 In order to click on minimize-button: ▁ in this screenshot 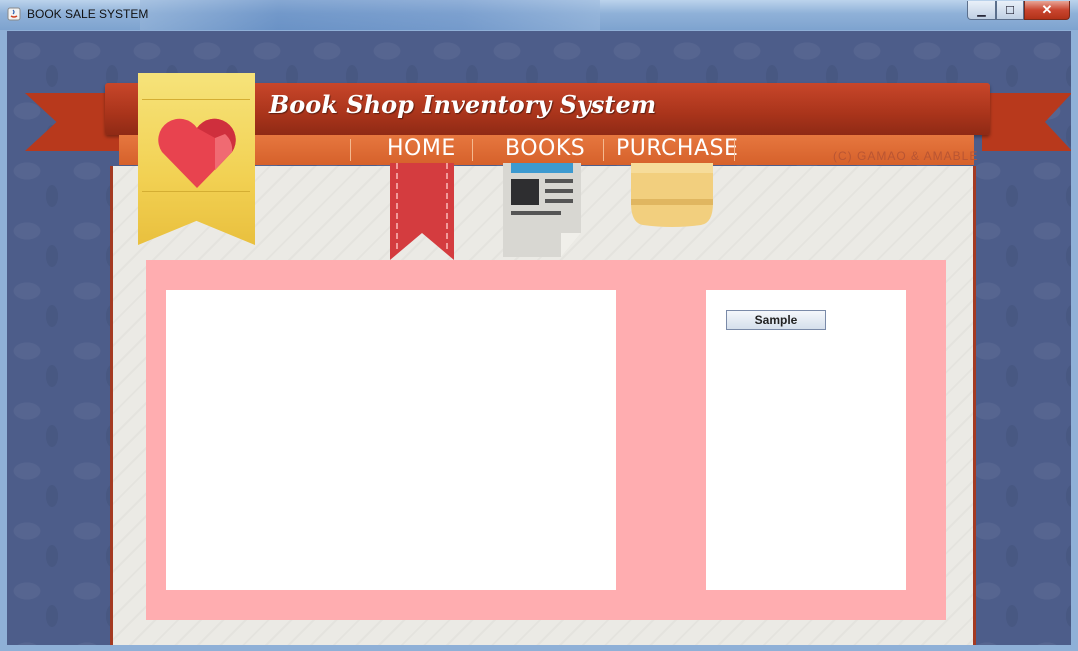, I will do `click(981, 10)`.